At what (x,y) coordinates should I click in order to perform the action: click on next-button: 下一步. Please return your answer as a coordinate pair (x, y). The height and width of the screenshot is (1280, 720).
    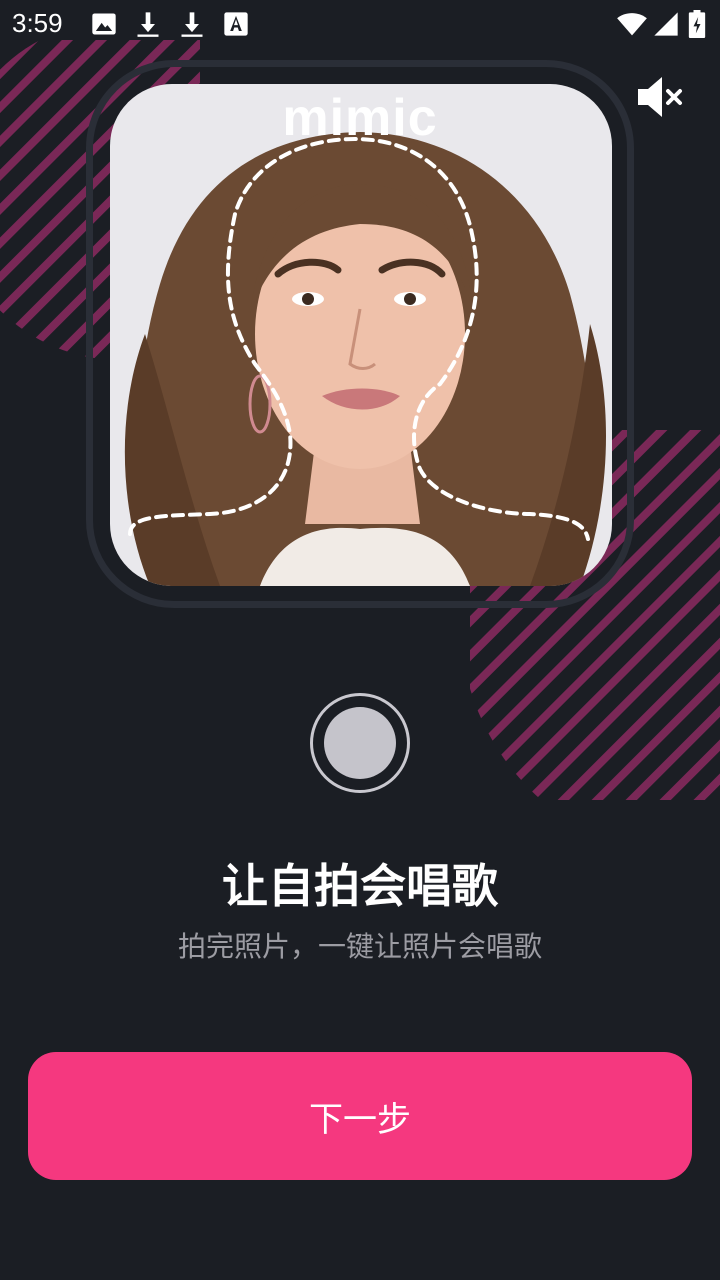
    Looking at the image, I should click on (360, 1116).